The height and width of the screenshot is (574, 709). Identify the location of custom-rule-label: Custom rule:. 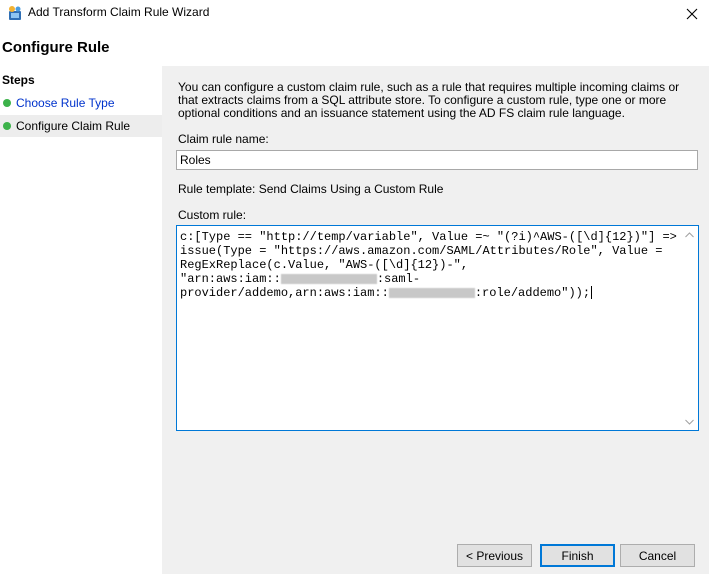
(212, 215).